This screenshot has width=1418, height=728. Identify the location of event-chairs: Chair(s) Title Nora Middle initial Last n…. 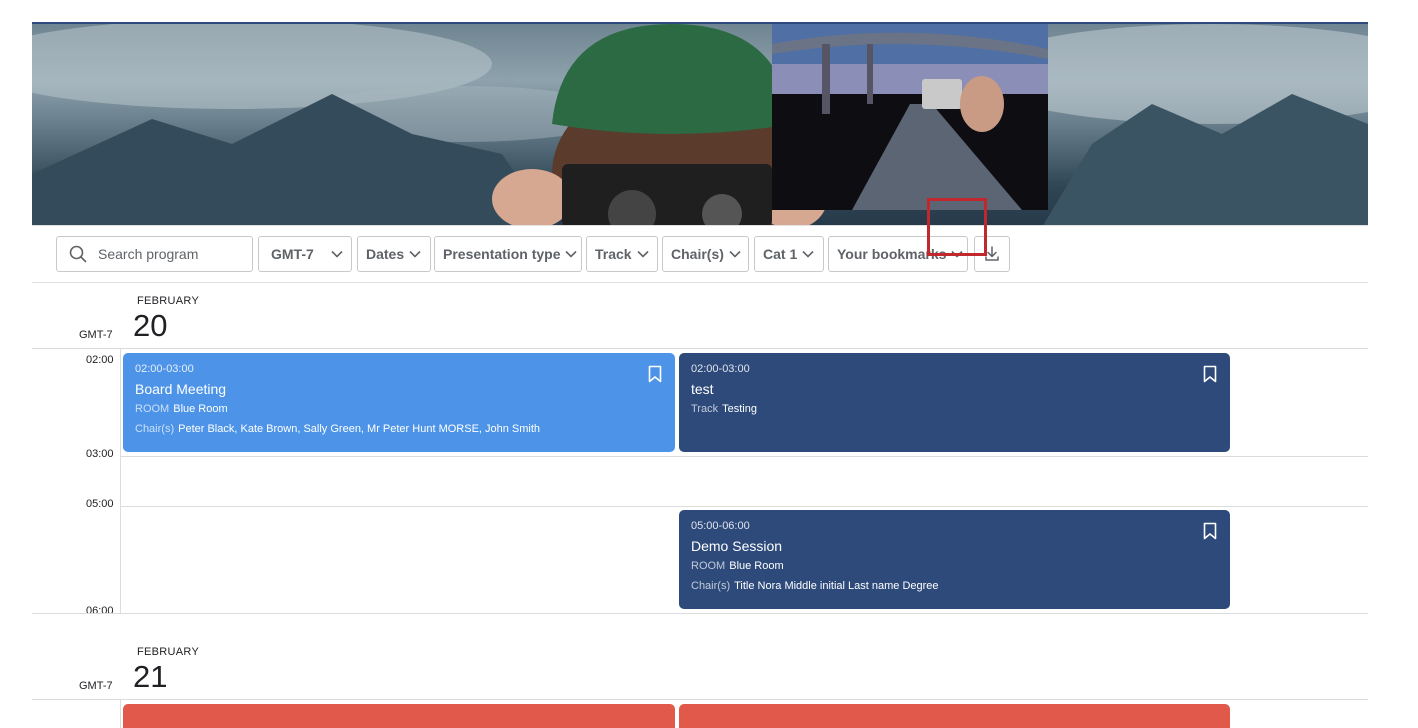
(954, 586).